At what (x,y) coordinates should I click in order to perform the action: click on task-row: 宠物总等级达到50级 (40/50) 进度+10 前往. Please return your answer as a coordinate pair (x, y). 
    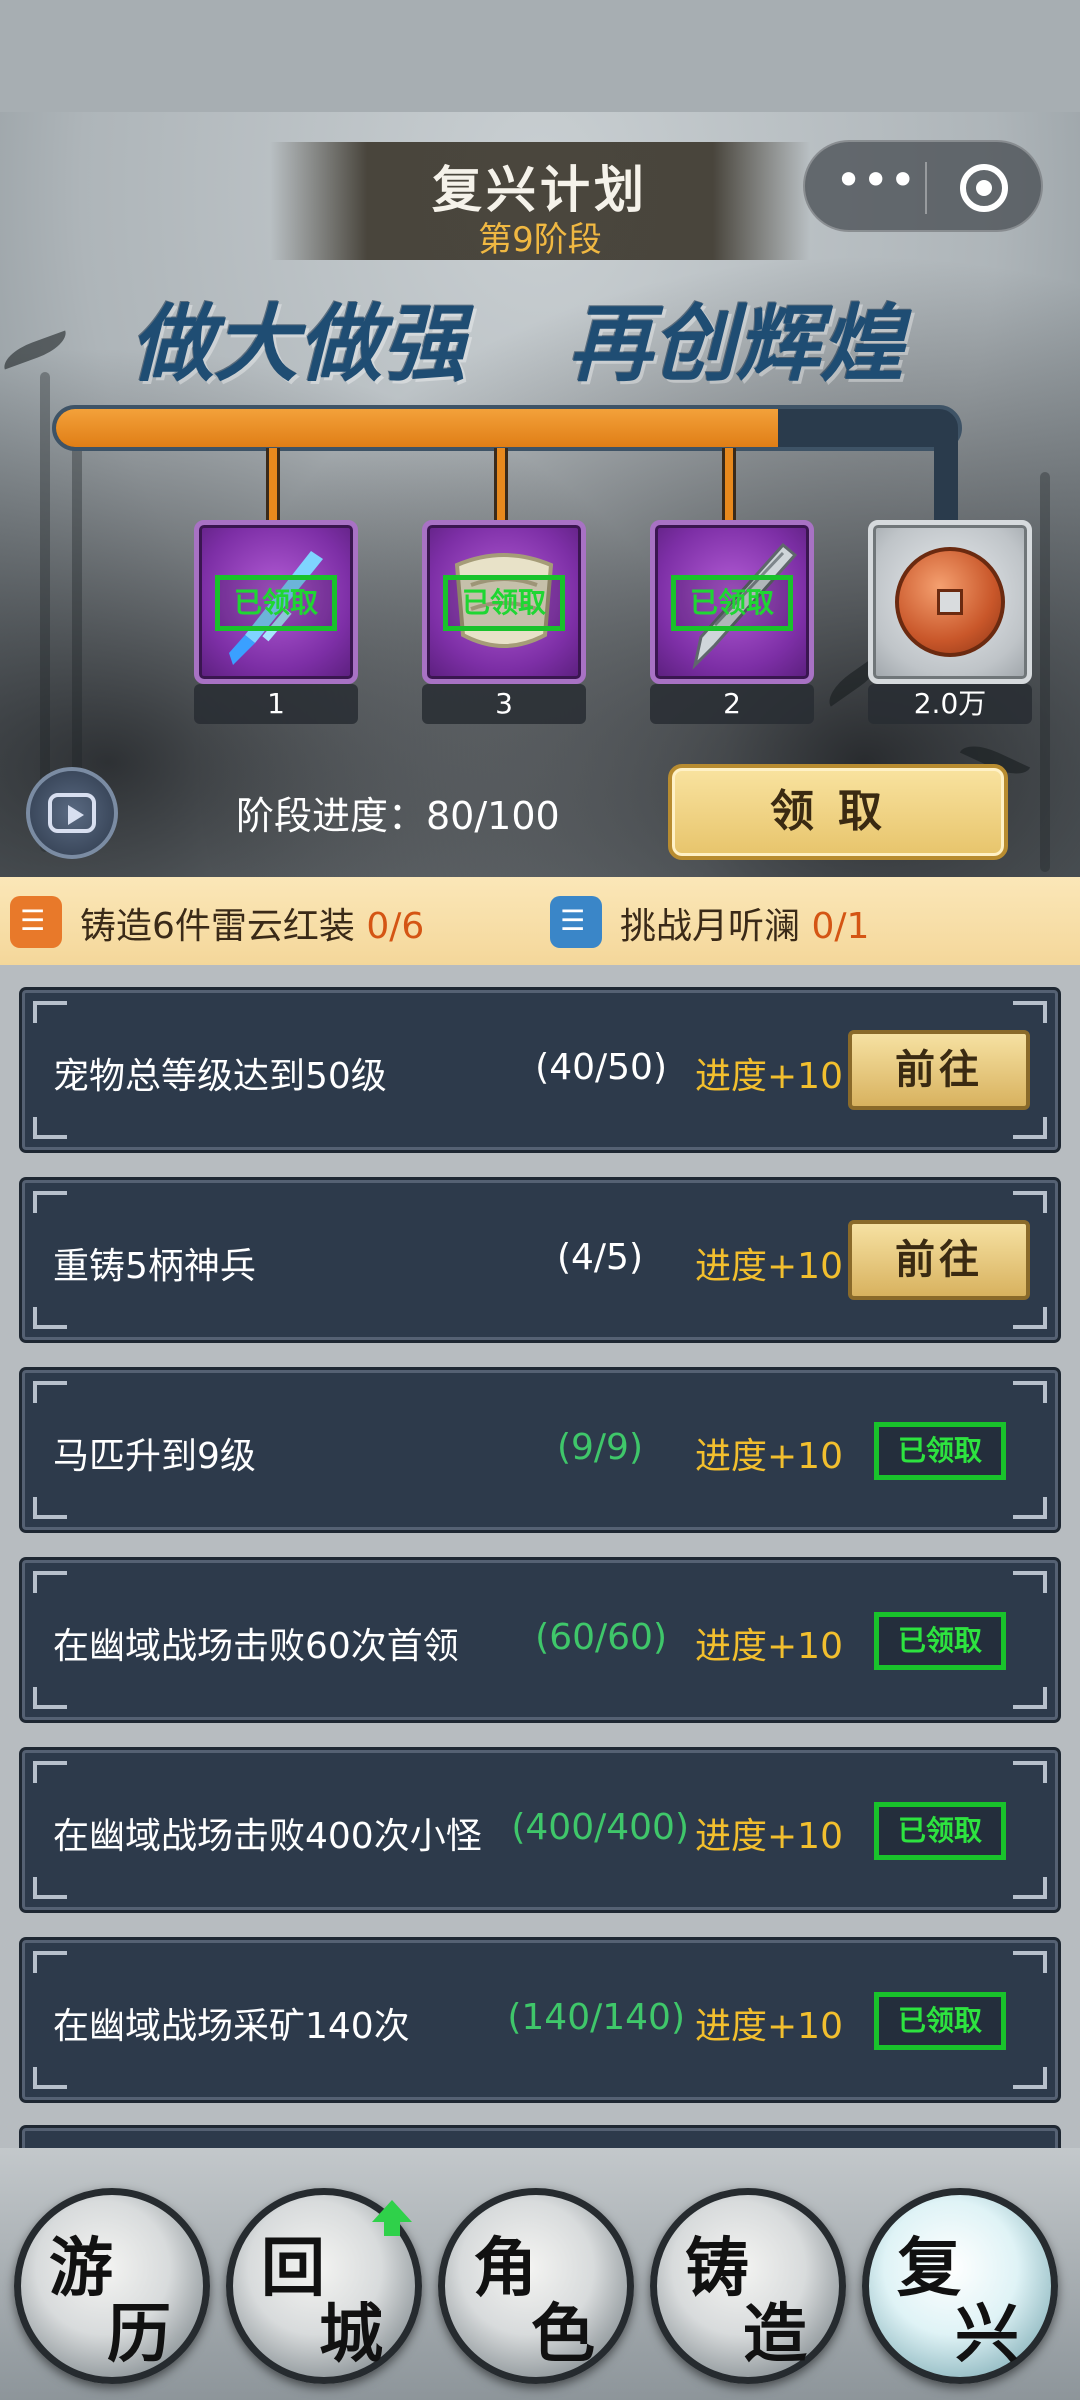
    Looking at the image, I should click on (540, 1070).